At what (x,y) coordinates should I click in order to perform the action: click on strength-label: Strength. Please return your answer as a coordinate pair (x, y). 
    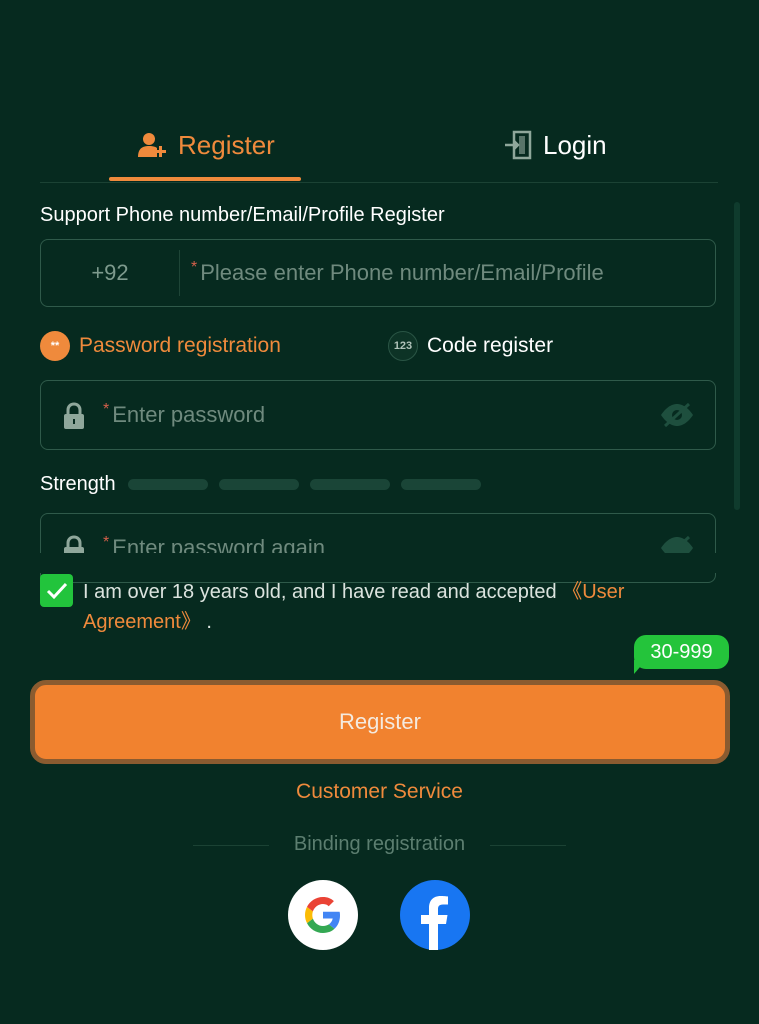
    Looking at the image, I should click on (78, 483).